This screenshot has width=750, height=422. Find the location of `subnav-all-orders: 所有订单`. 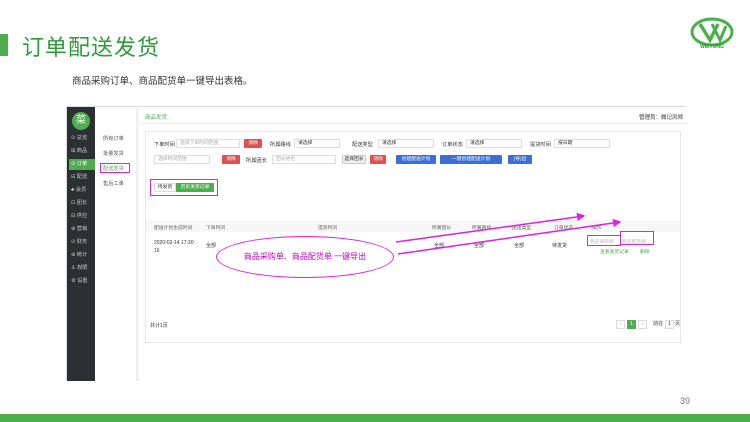

subnav-all-orders: 所有订单 is located at coordinates (113, 138).